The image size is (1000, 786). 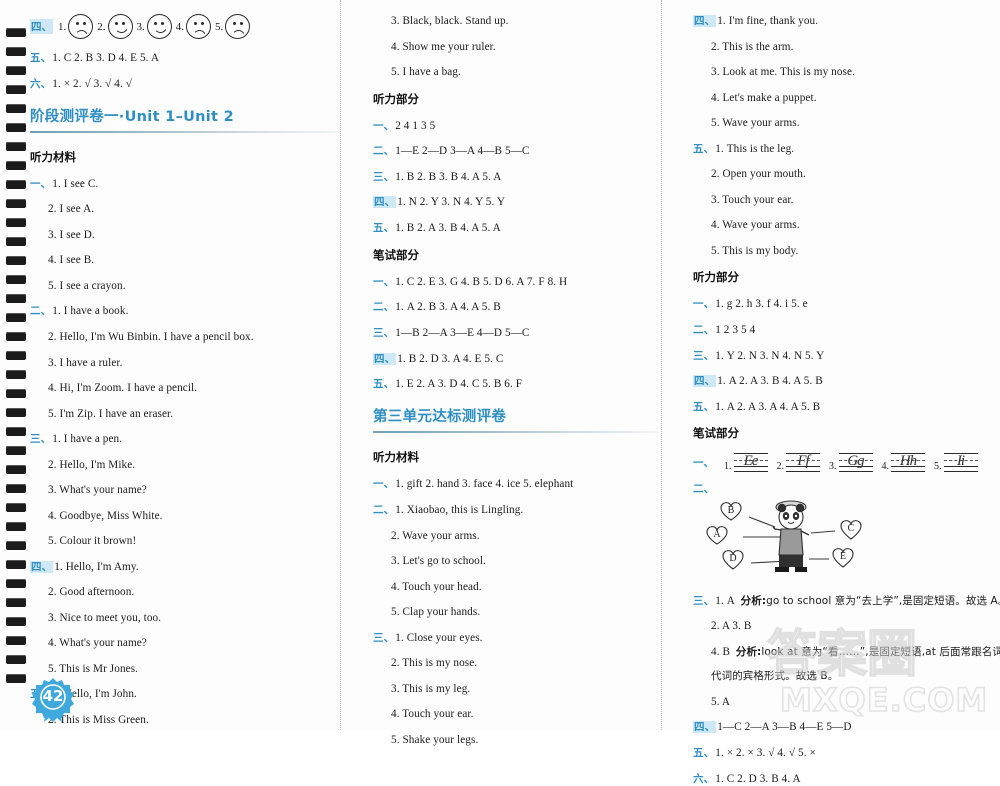 I want to click on answer-text: 1. A 2. A 3. B 4. A 5. B, so click(x=770, y=381).